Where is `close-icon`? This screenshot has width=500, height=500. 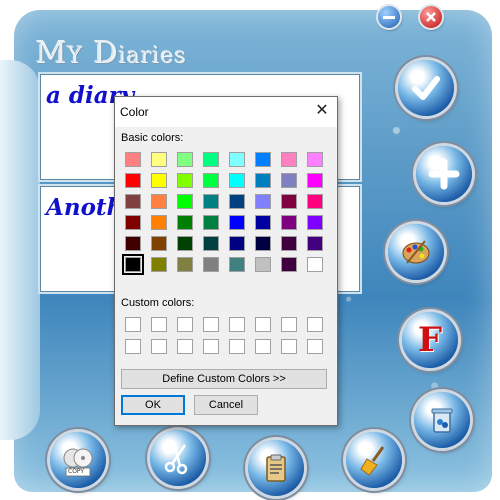 close-icon is located at coordinates (431, 17).